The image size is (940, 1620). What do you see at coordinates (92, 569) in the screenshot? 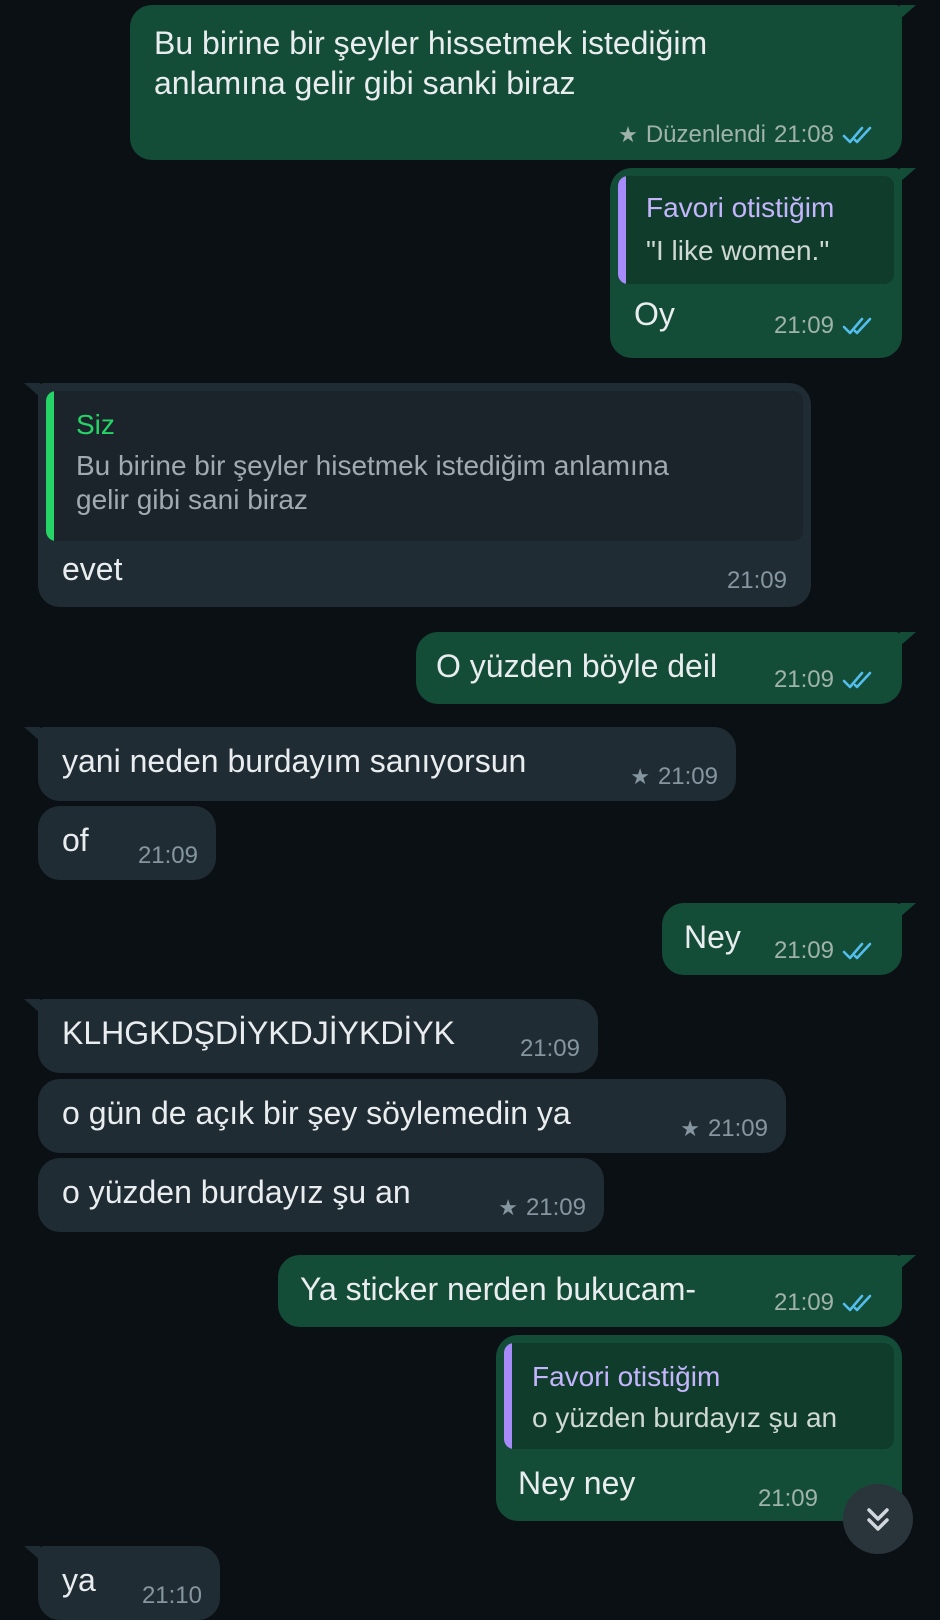
I see `message-text: evet` at bounding box center [92, 569].